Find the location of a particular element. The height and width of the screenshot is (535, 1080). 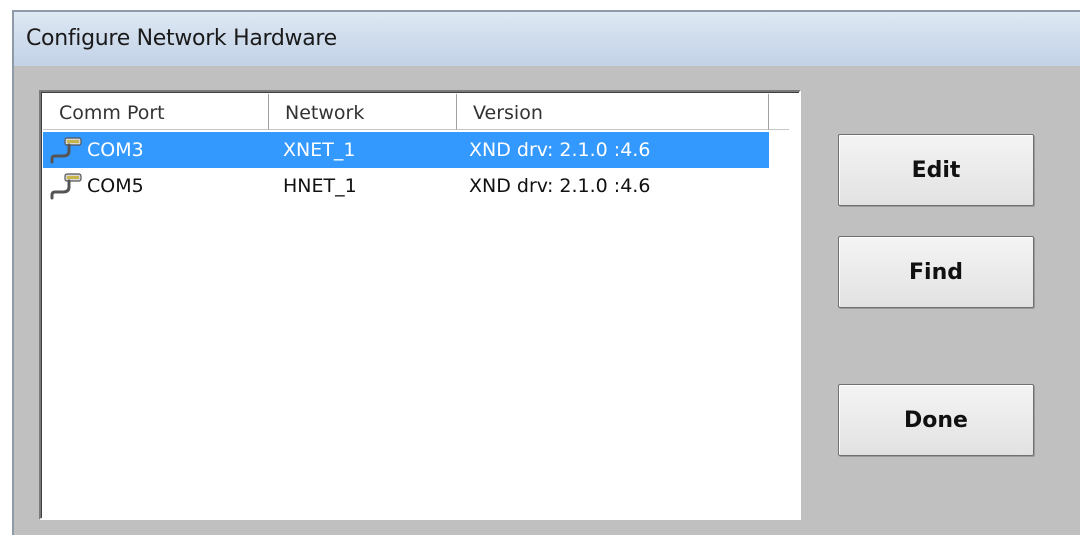

column-header-version: Version is located at coordinates (613, 112).